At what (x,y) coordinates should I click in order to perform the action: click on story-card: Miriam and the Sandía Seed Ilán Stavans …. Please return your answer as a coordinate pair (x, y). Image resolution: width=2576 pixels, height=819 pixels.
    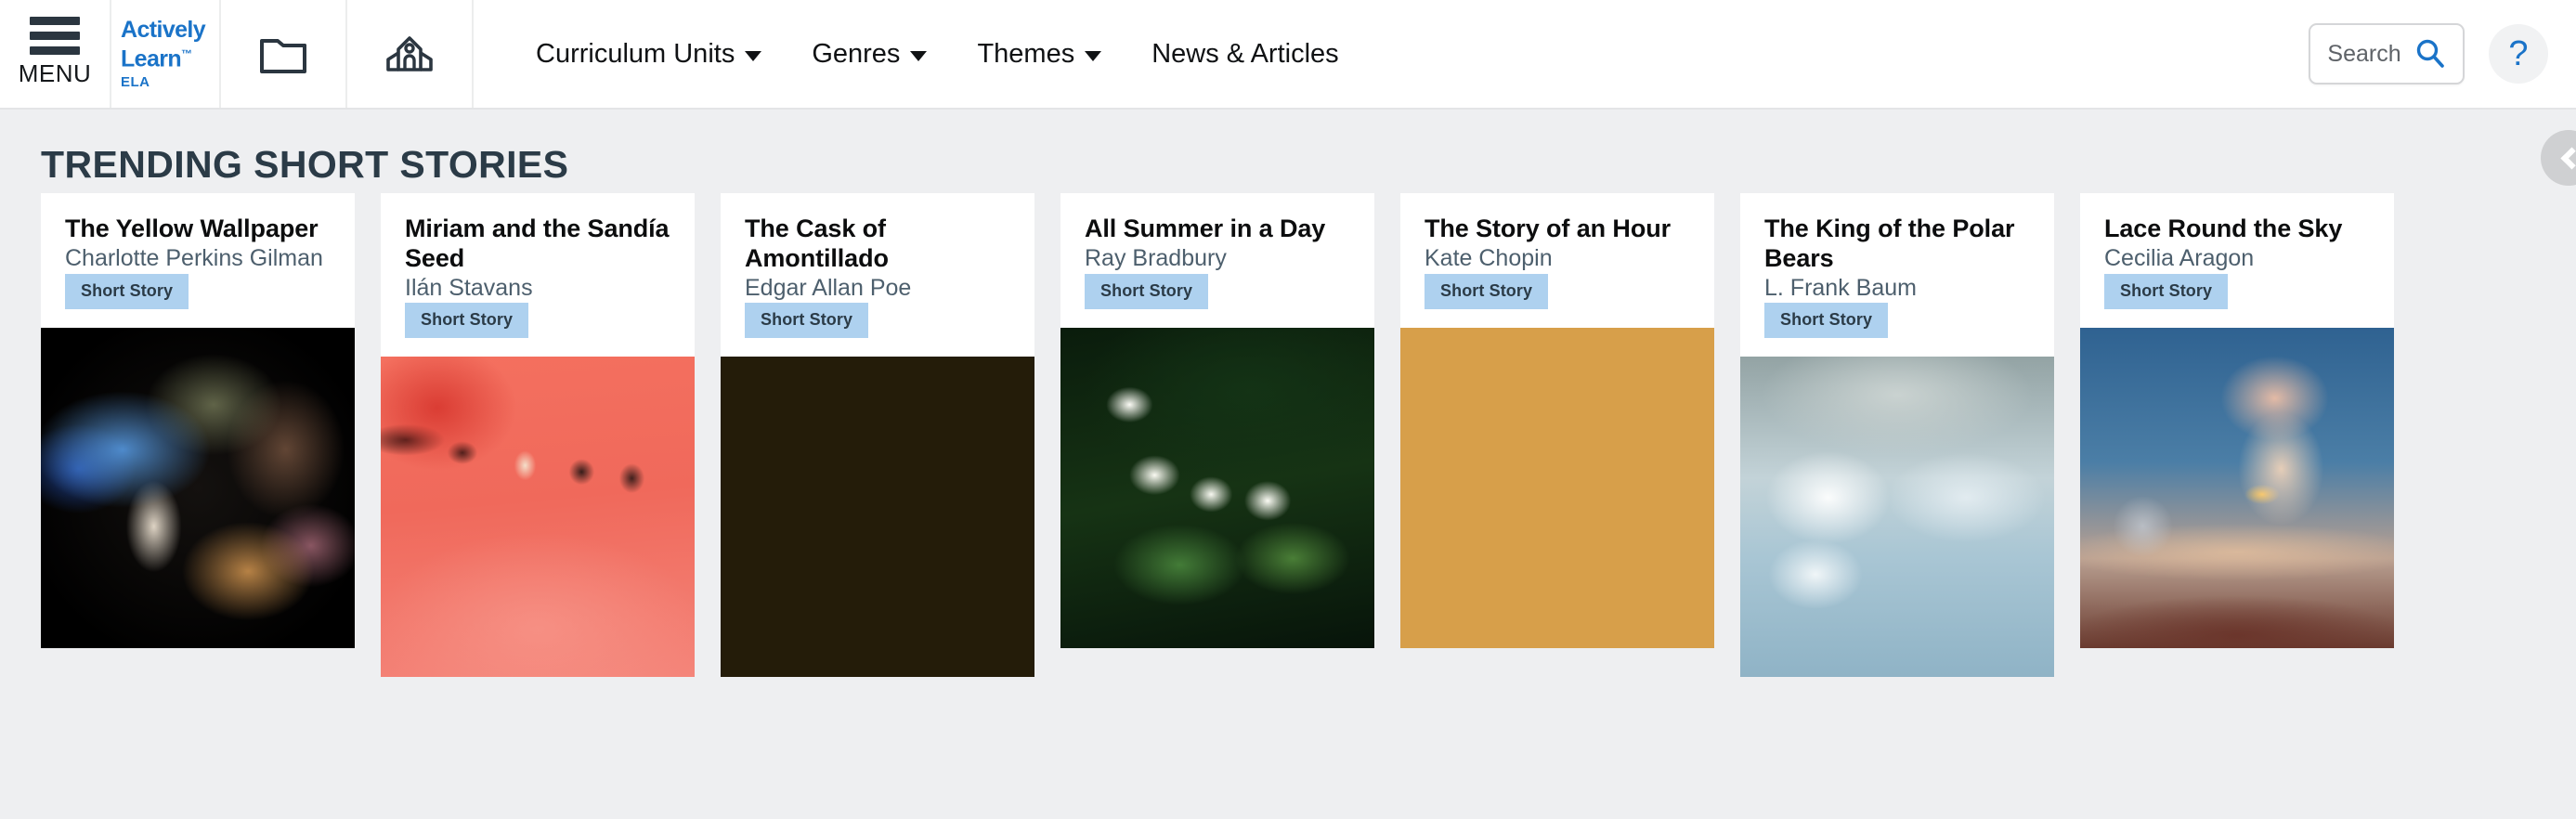
    Looking at the image, I should click on (538, 435).